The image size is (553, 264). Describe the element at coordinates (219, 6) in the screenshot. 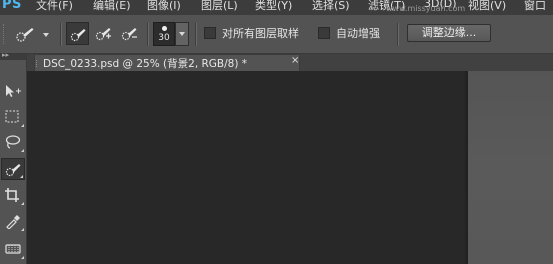

I see `menu-layer: 图层(L)` at that location.